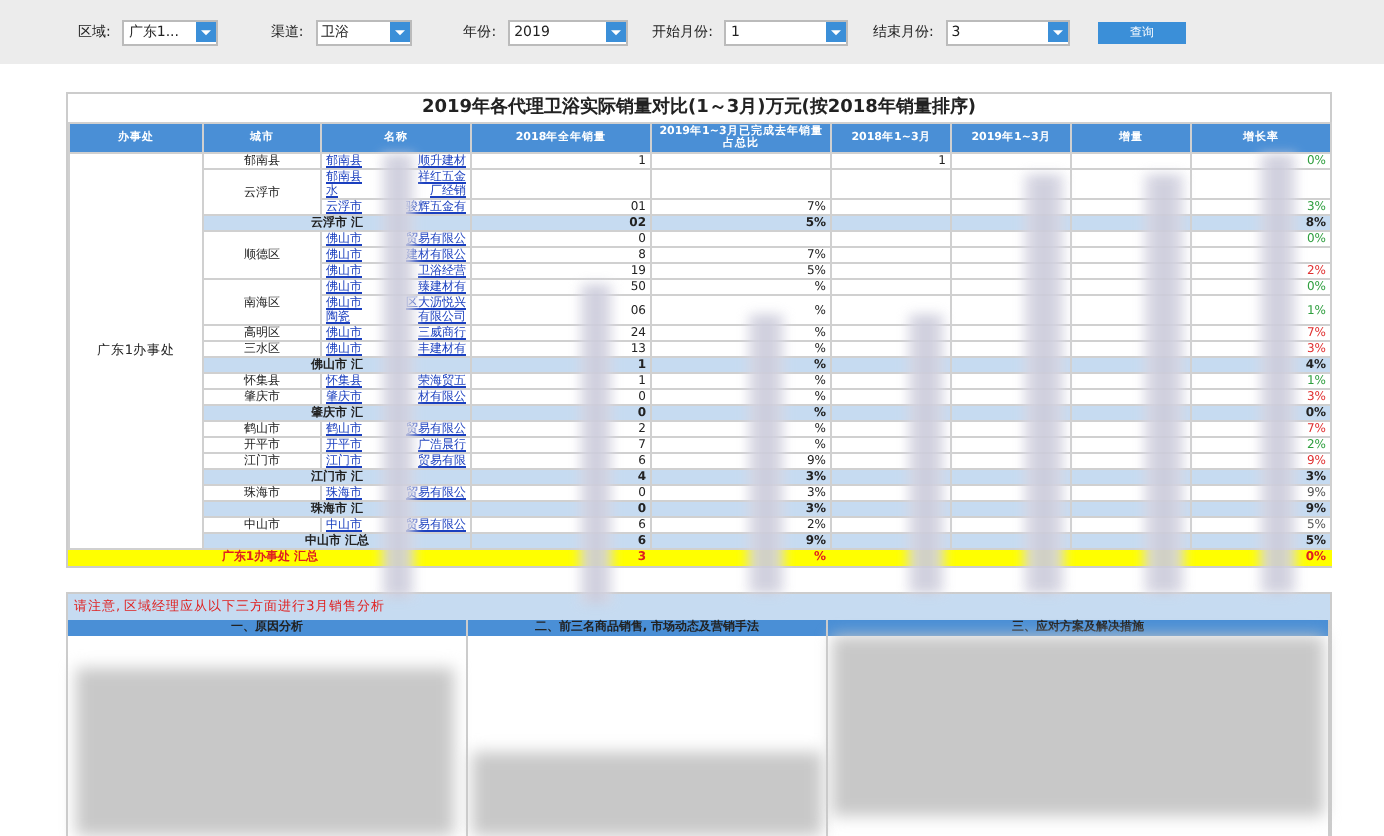 This screenshot has width=1384, height=836. What do you see at coordinates (699, 108) in the screenshot?
I see `report-title: 2019年各代理卫浴实际销量对比(1～3月)万元(按2018年销量排序)` at bounding box center [699, 108].